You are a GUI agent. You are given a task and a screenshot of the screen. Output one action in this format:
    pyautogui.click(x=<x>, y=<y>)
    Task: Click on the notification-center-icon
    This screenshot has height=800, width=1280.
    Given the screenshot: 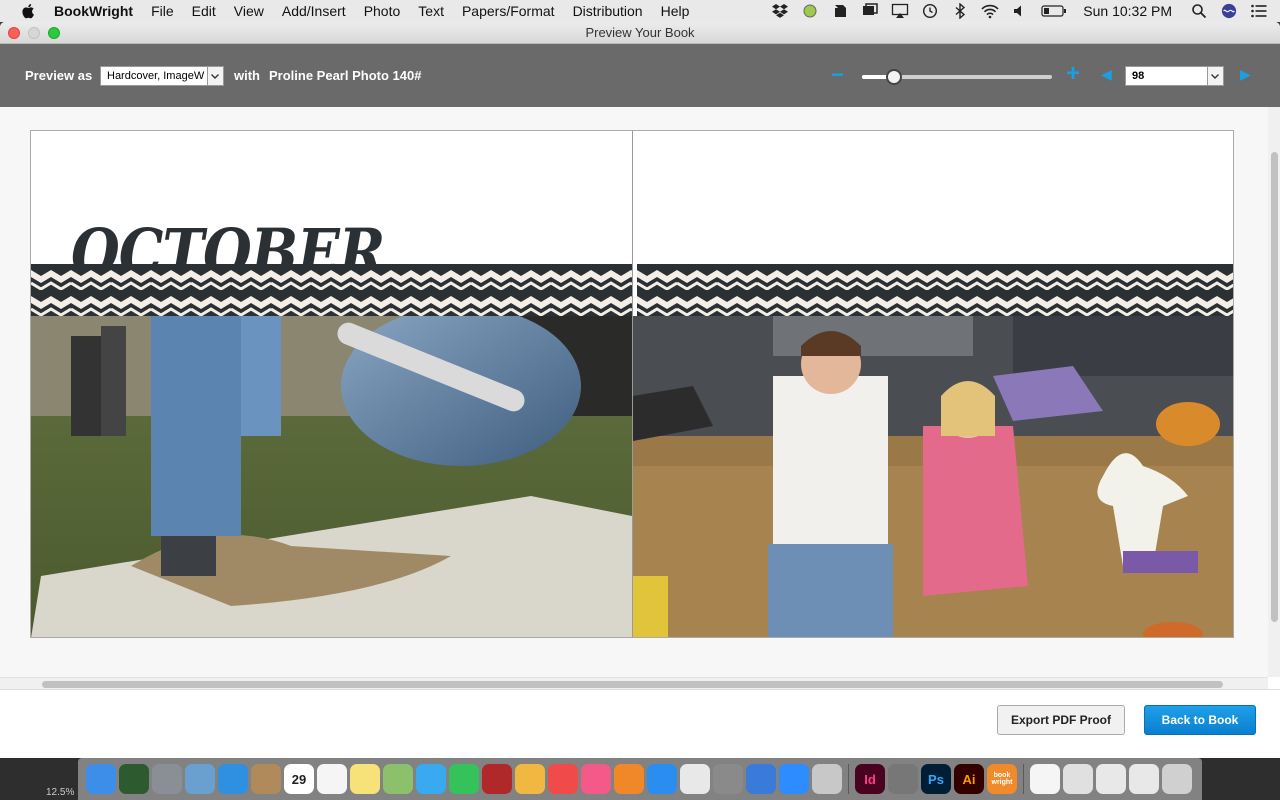 What is the action you would take?
    pyautogui.click(x=1259, y=11)
    